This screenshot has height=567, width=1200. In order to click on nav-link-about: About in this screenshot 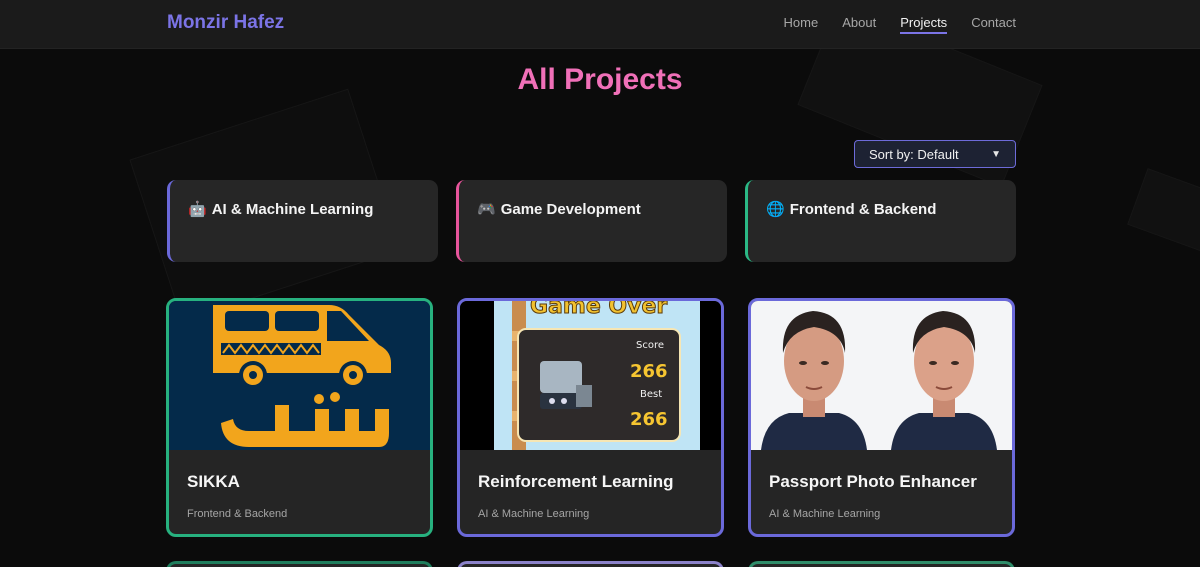, I will do `click(859, 24)`.